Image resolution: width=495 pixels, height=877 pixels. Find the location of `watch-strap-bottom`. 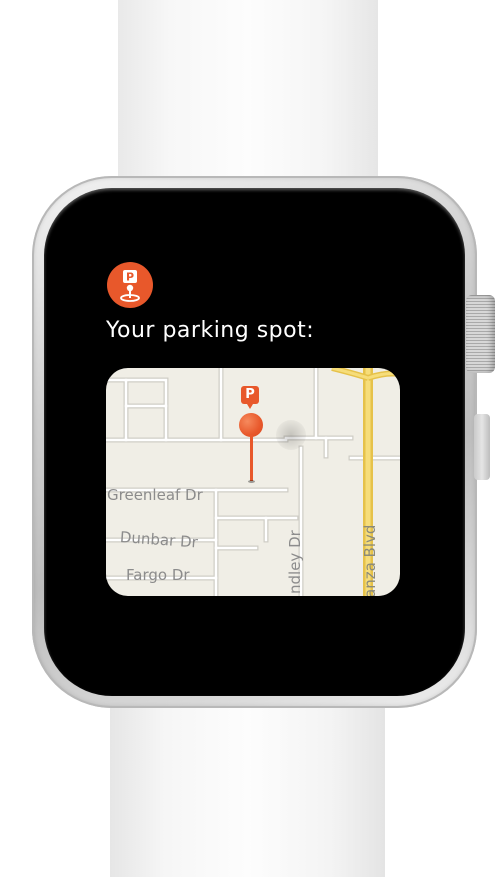

watch-strap-bottom is located at coordinates (247, 778).